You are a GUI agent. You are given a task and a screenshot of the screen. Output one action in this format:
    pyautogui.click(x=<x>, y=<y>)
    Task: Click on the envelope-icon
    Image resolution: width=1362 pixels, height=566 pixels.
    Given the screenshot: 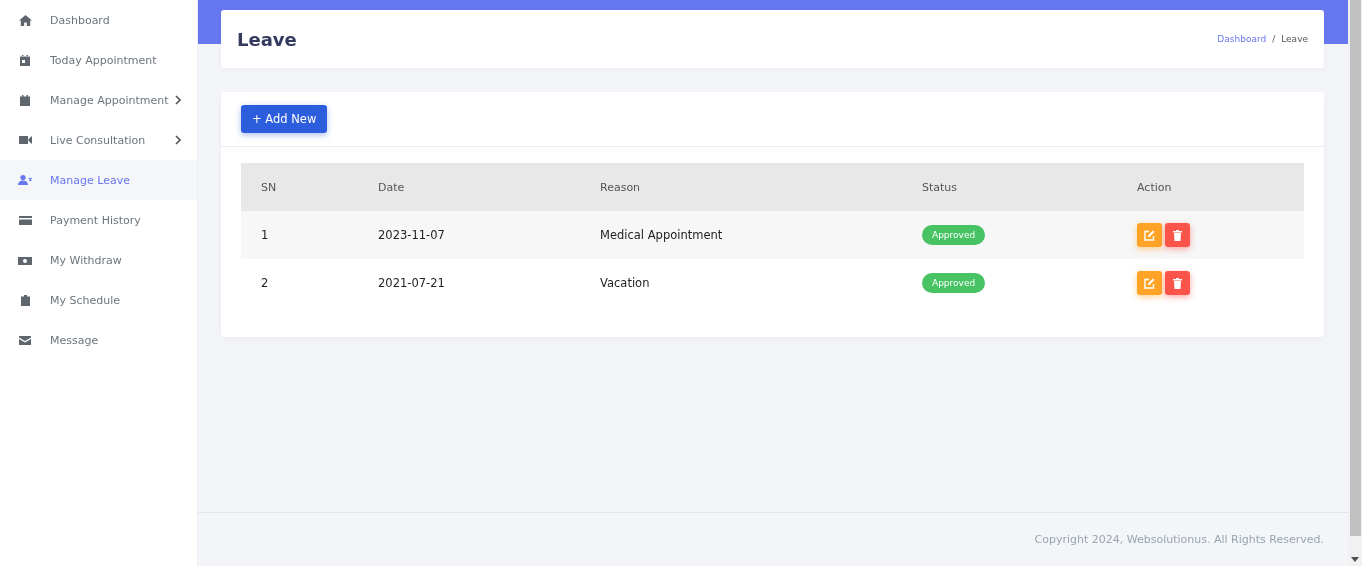 What is the action you would take?
    pyautogui.click(x=25, y=340)
    